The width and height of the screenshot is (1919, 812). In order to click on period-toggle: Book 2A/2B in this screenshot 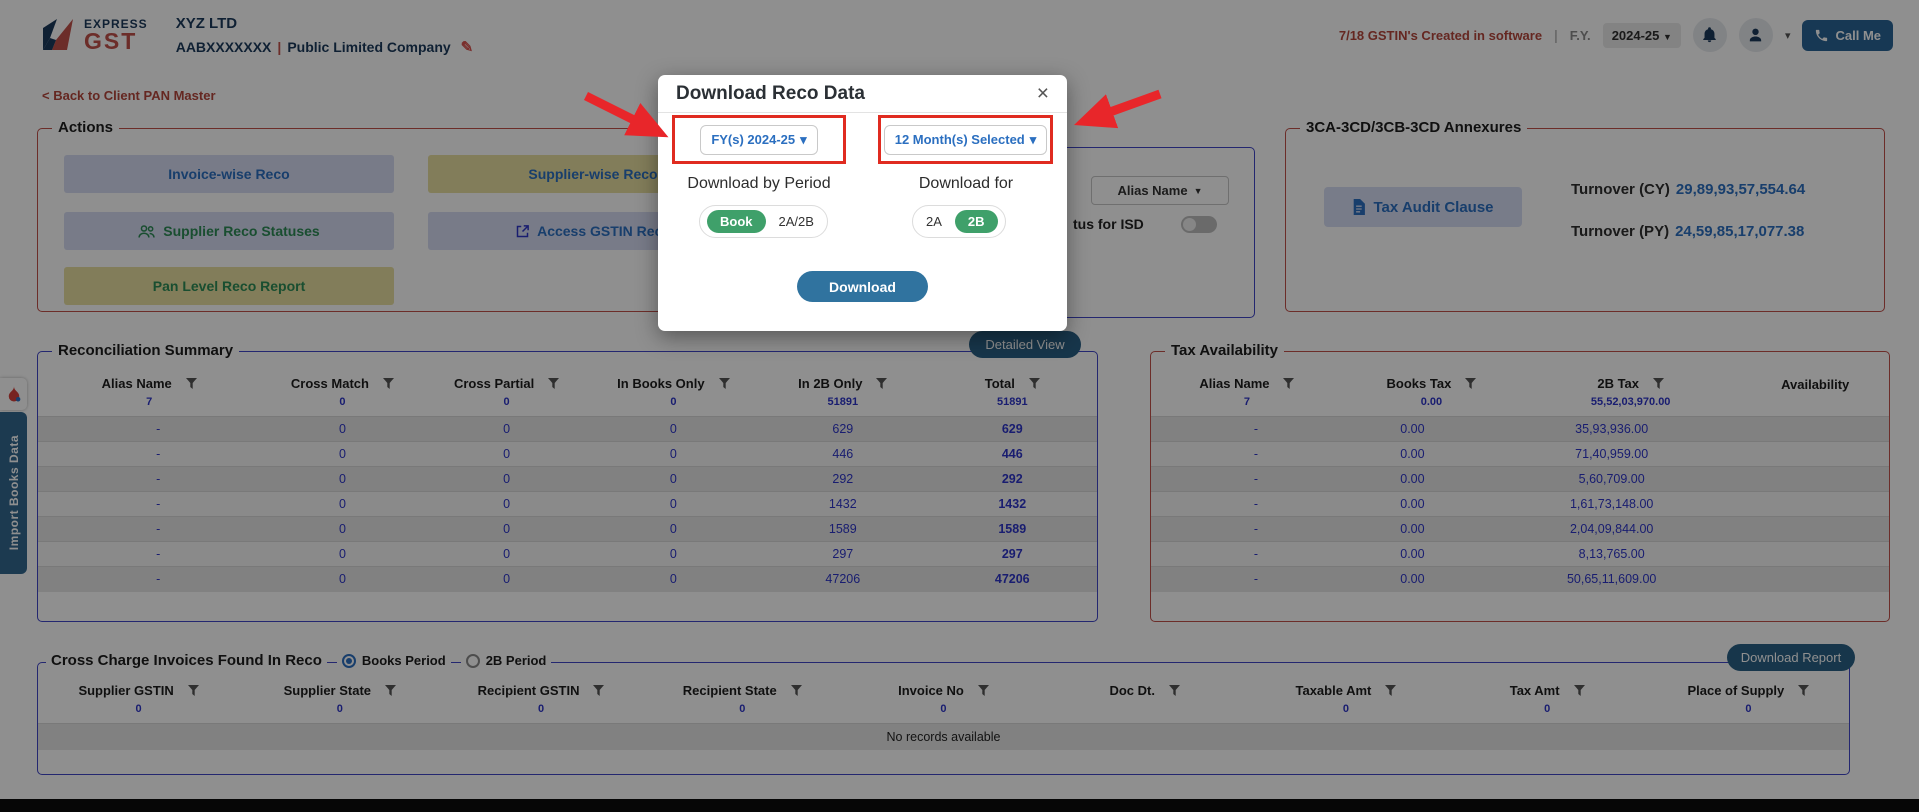, I will do `click(763, 221)`.